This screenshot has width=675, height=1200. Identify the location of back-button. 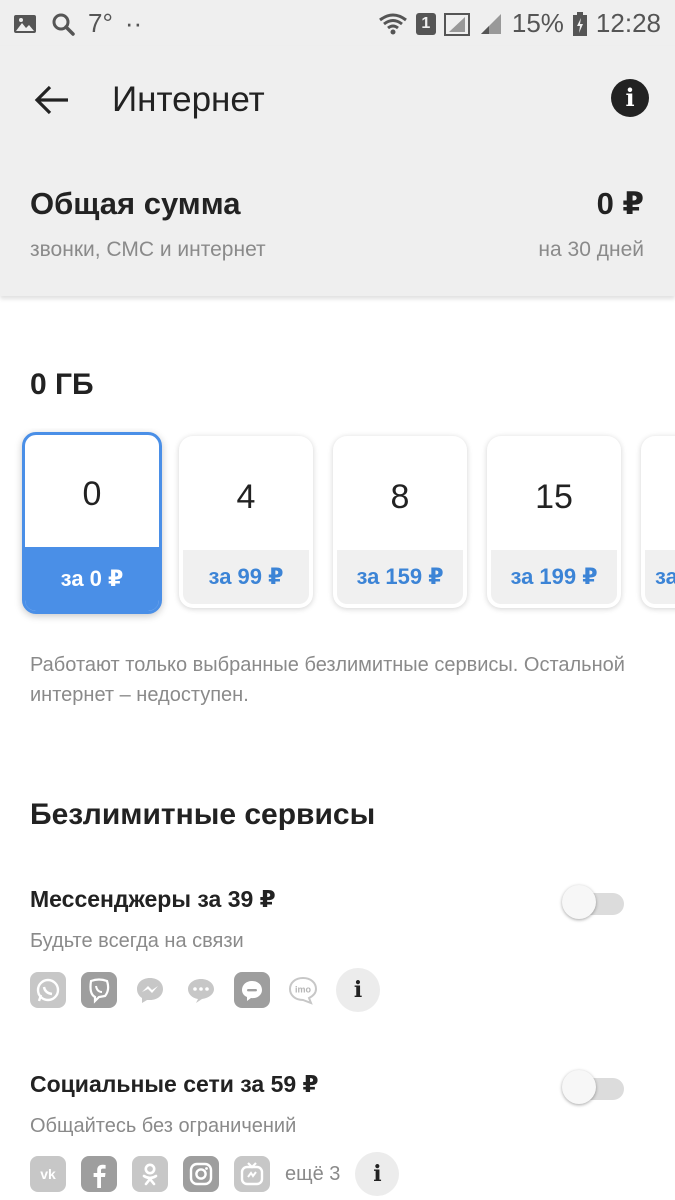
(52, 100).